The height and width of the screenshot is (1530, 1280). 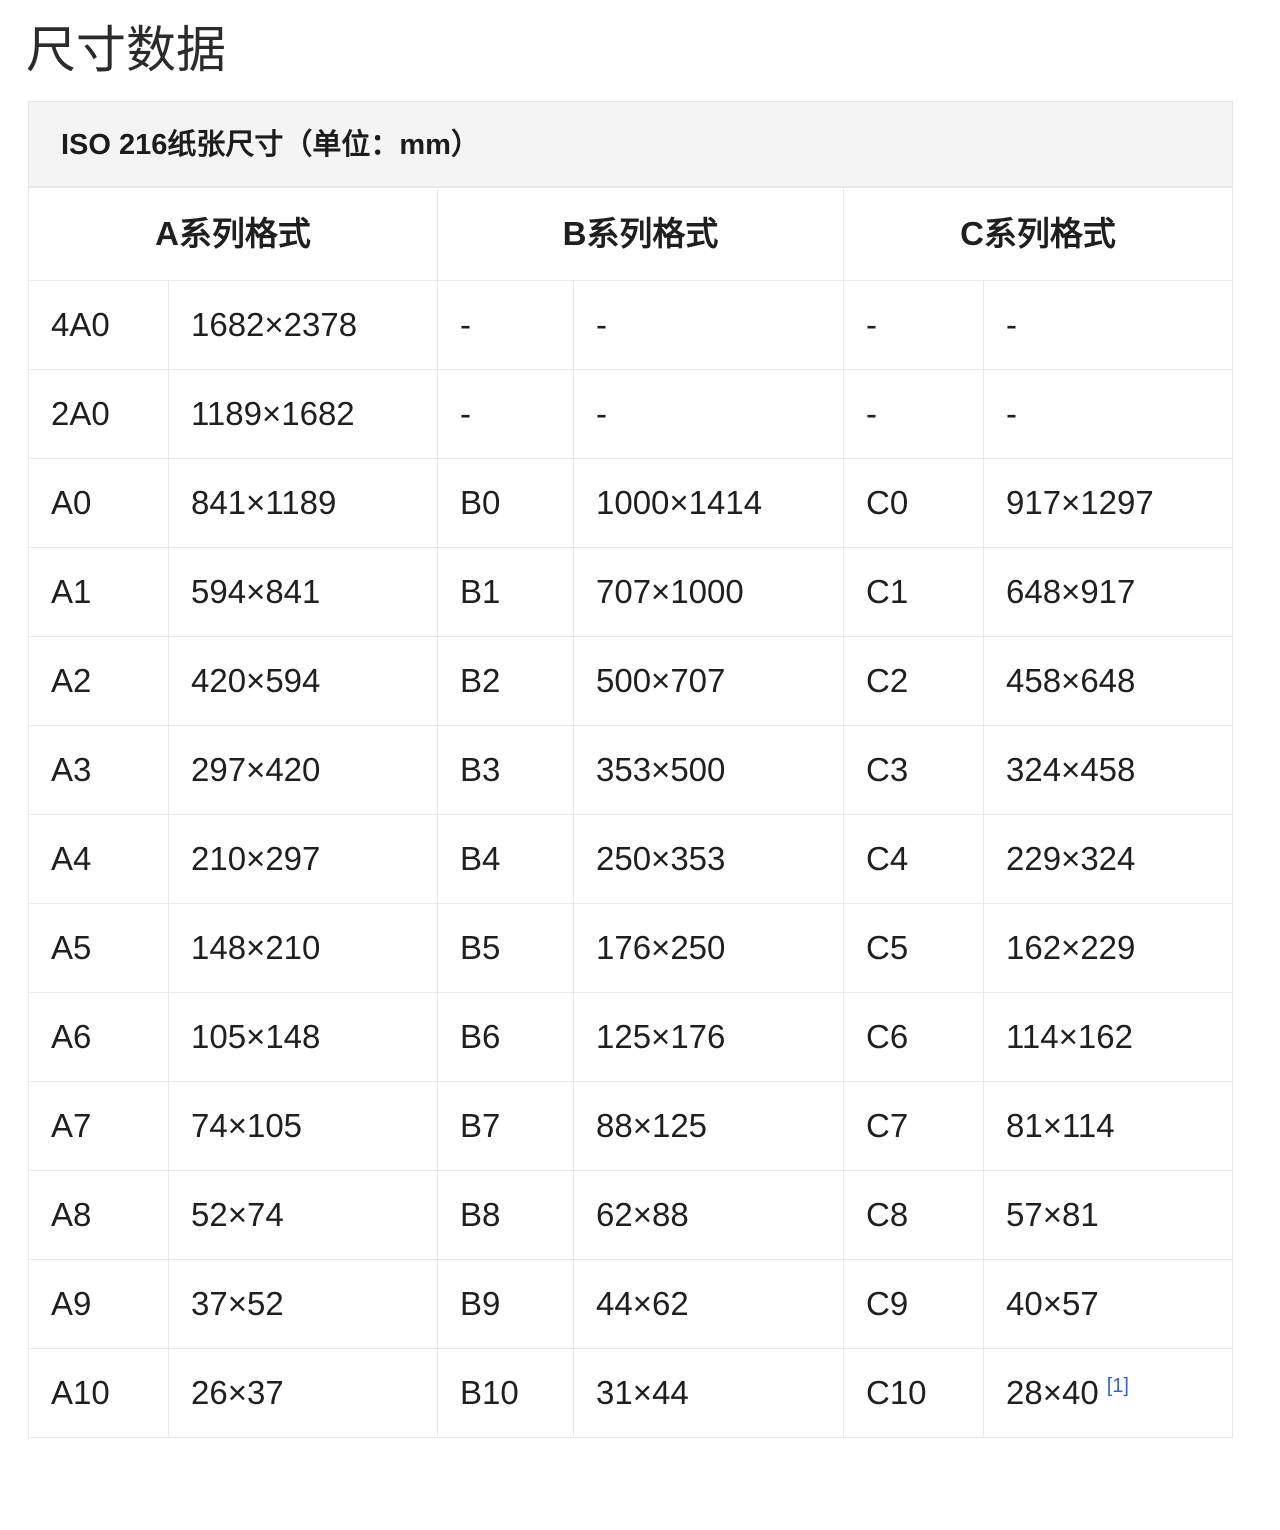 I want to click on cell-b-format-size: 125×176, so click(x=708, y=1037).